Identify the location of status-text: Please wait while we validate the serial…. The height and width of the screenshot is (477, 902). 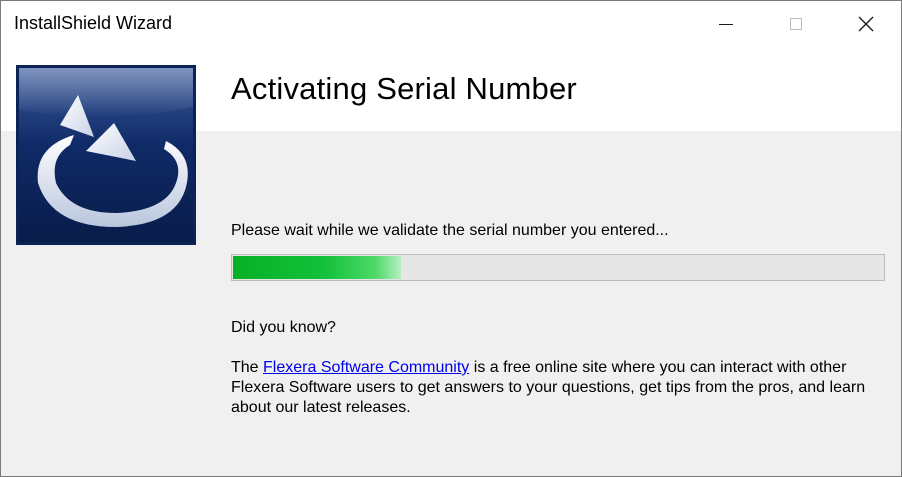
(450, 230).